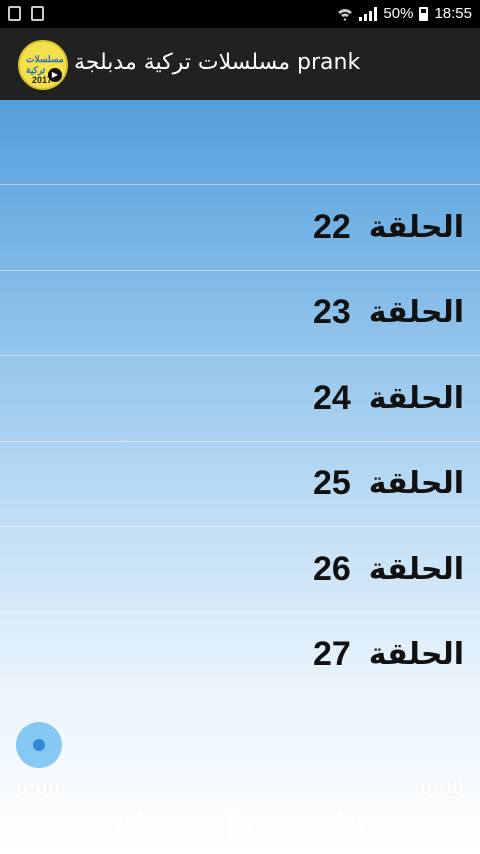 Image resolution: width=480 pixels, height=854 pixels. I want to click on episode-item-25: 25 الحلقة, so click(240, 484).